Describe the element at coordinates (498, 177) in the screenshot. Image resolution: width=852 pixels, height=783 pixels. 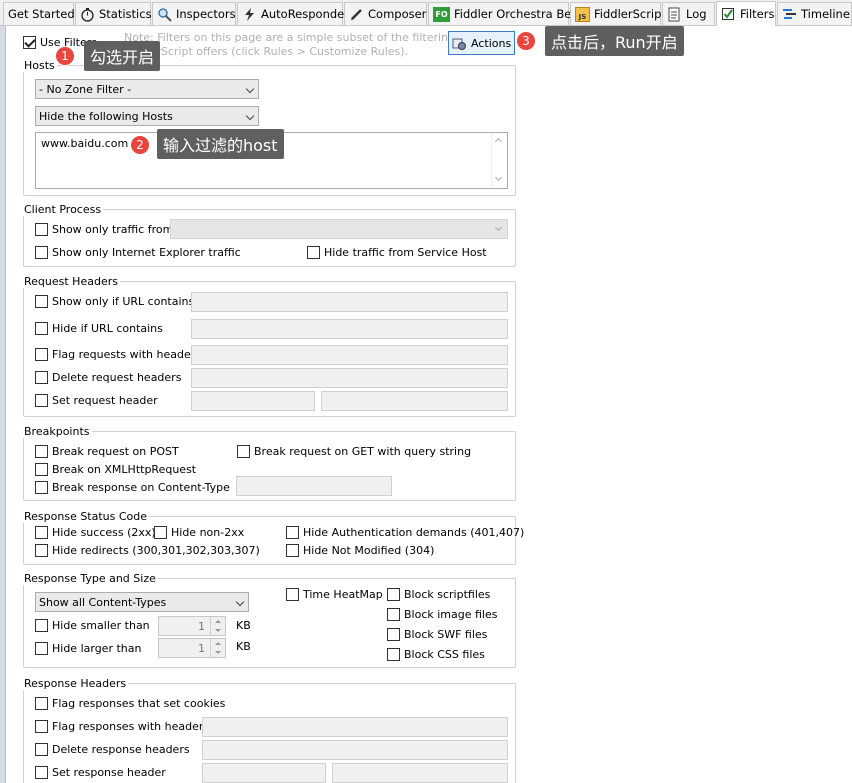
I see `scroll-down-icon` at that location.